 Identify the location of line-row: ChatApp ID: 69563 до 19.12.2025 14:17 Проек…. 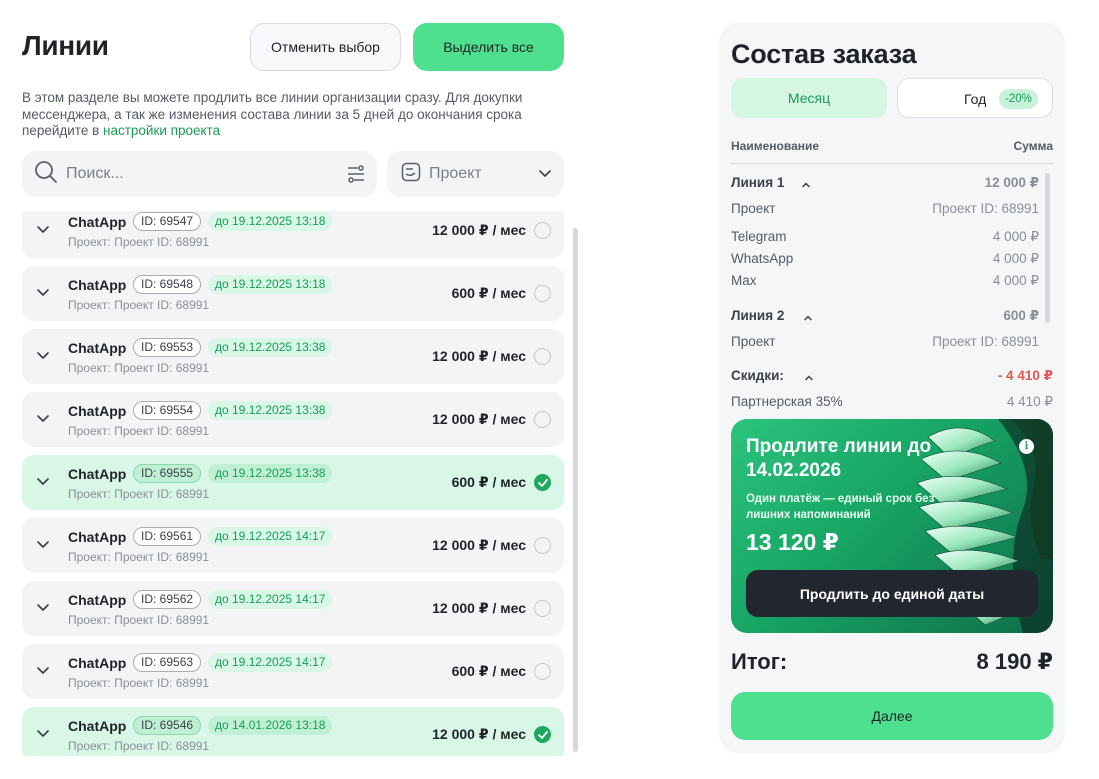
(293, 671).